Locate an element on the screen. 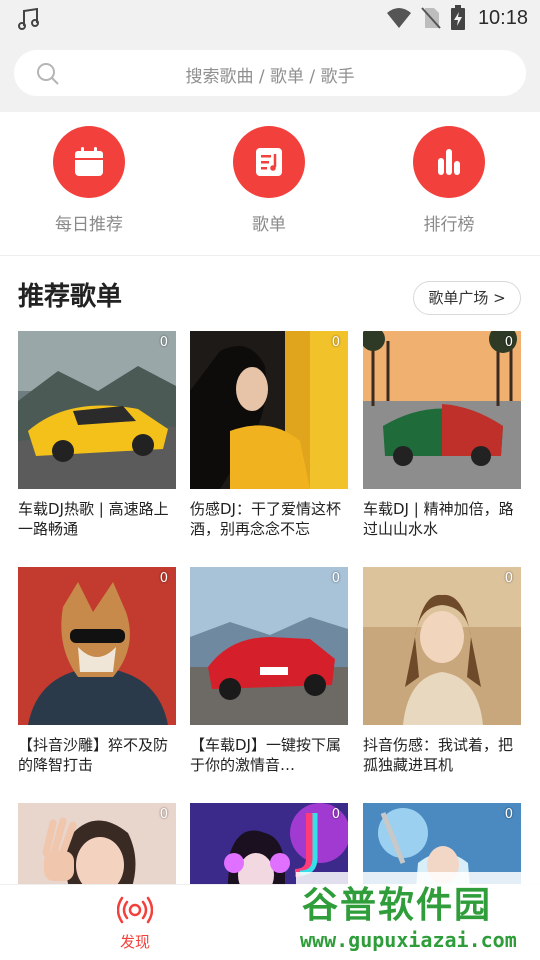  playlist-title: 伤感DJ：干了爱情这杯酒，别再念念不忘 is located at coordinates (265, 519).